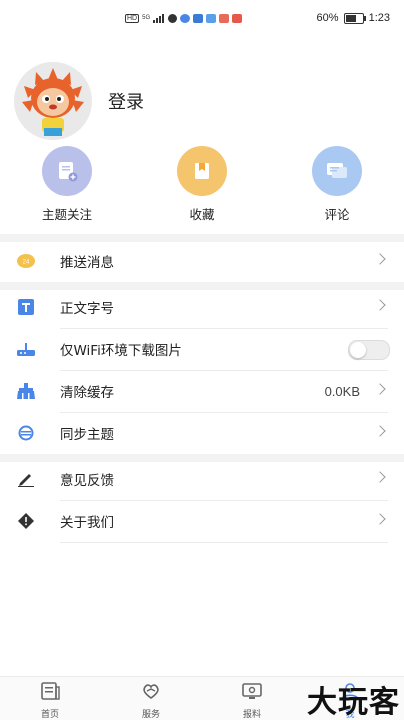 This screenshot has width=404, height=720. Describe the element at coordinates (224, 542) in the screenshot. I see `divider` at that location.